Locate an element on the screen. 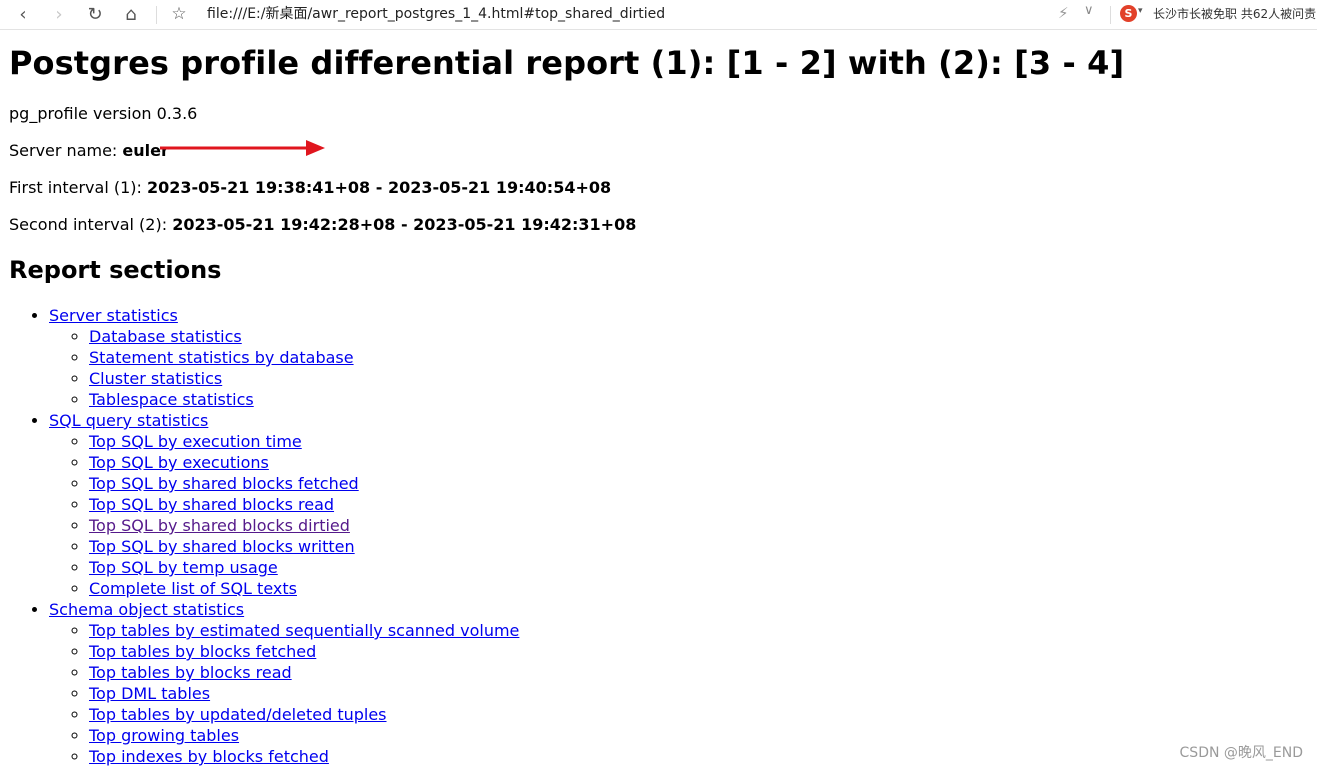 This screenshot has width=1317, height=770. caret-down-icon: ▾ is located at coordinates (1140, 11).